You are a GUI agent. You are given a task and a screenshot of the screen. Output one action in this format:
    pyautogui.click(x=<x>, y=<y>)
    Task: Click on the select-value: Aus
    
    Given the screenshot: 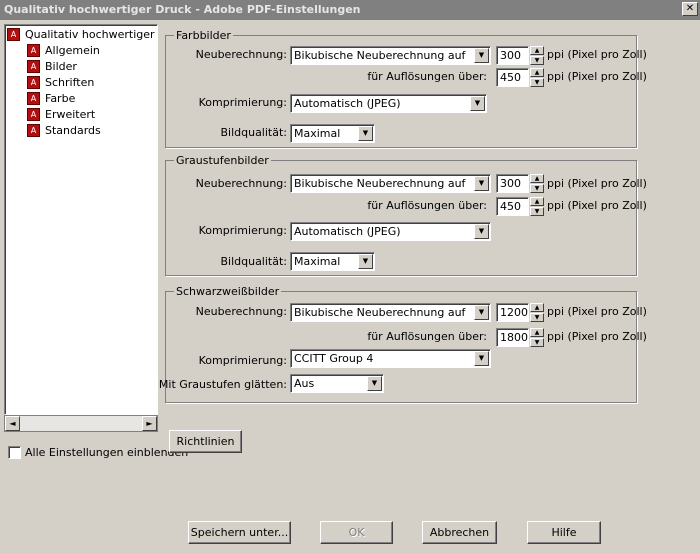 What is the action you would take?
    pyautogui.click(x=304, y=383)
    